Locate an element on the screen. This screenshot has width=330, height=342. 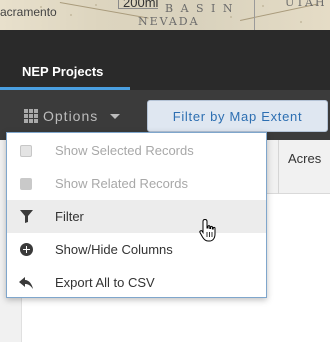
menu-item-label: Show Related Records is located at coordinates (121, 183).